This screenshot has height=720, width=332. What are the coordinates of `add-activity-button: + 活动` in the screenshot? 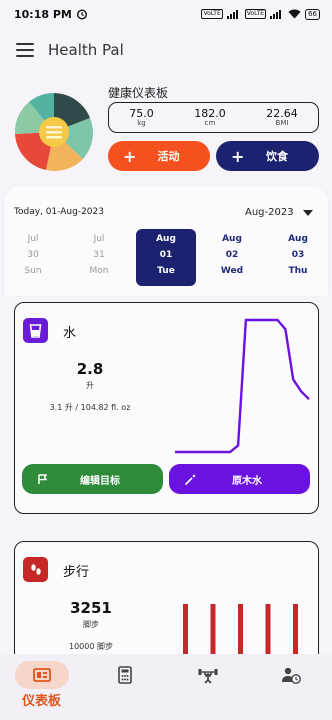 It's located at (159, 156).